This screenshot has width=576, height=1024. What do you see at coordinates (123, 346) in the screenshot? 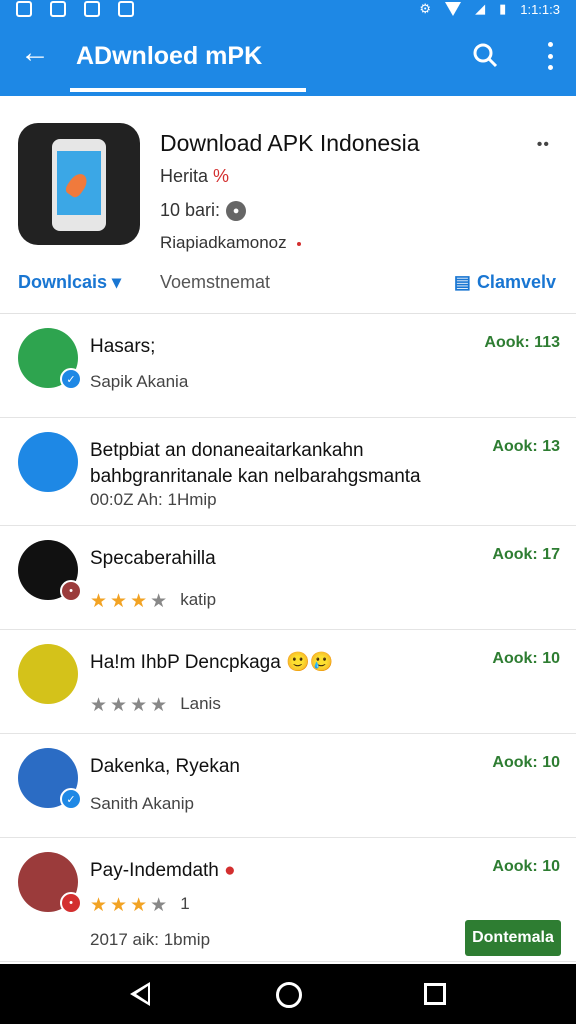
I see `item-title: Hasars;` at bounding box center [123, 346].